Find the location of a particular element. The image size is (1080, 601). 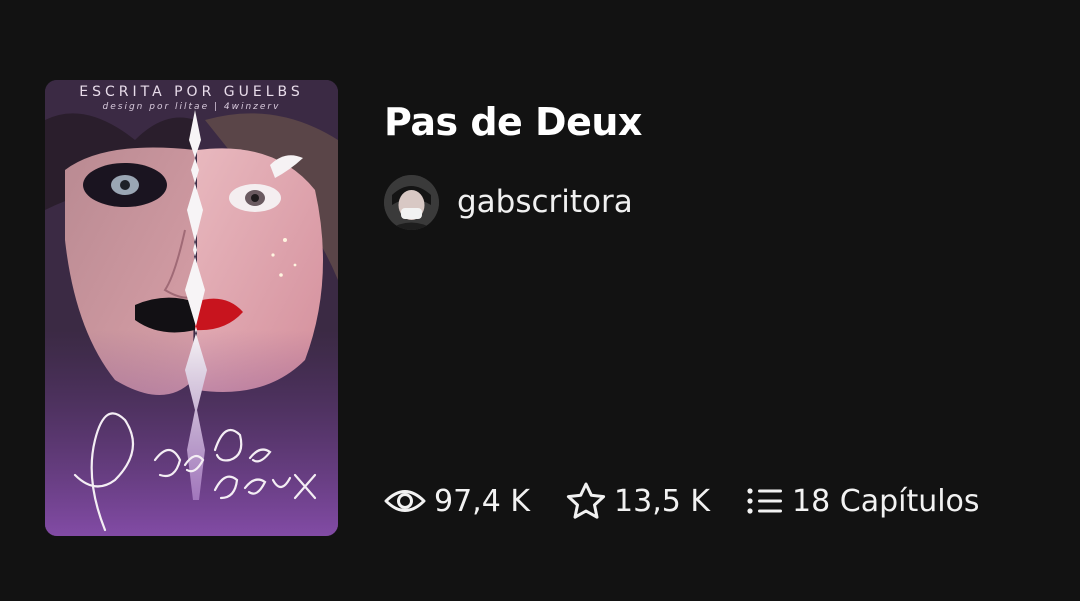

avatar-image is located at coordinates (411, 202).